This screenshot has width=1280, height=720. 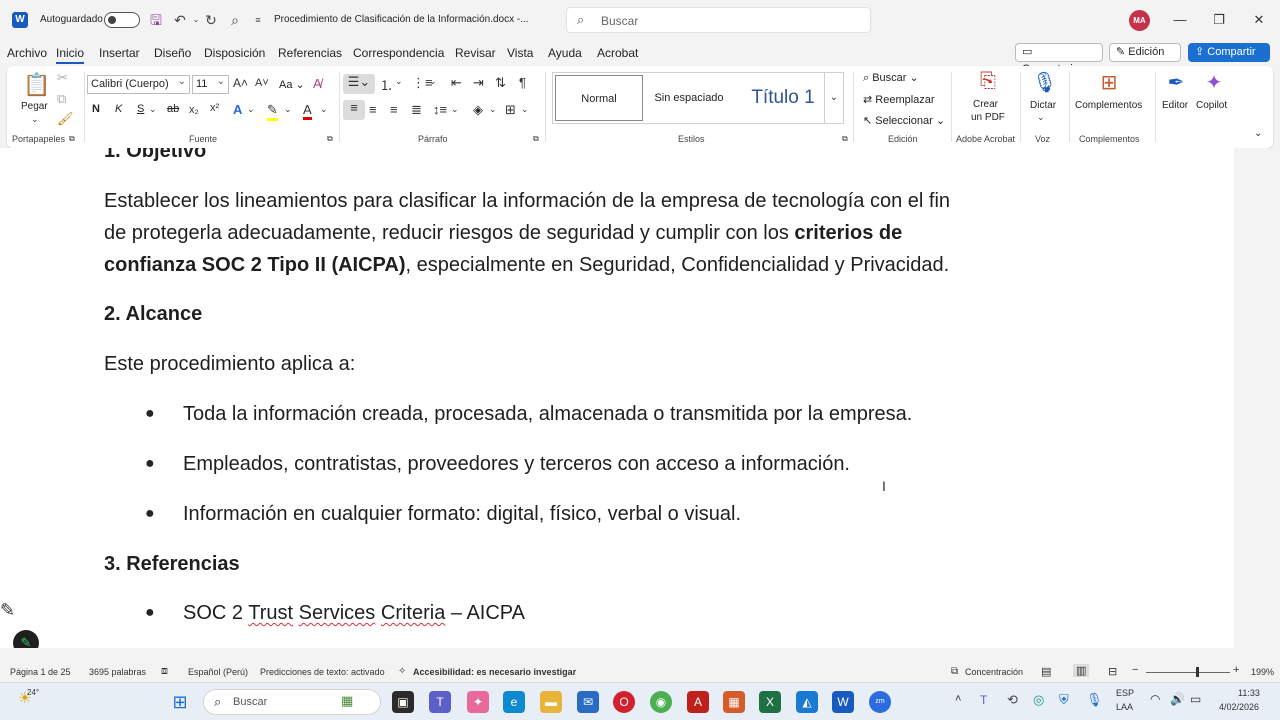 What do you see at coordinates (272, 111) in the screenshot?
I see `highlight-icon: ✎` at bounding box center [272, 111].